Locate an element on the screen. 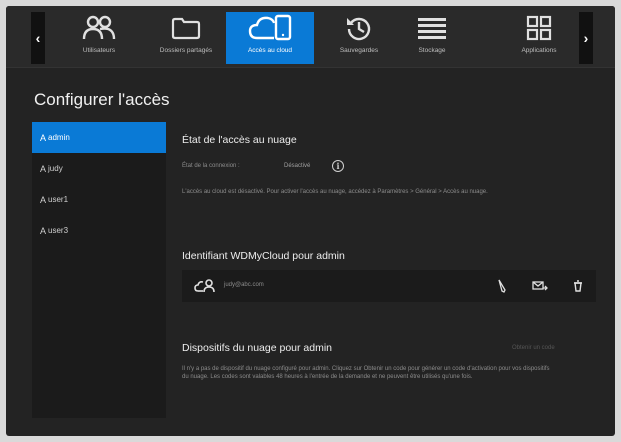 The height and width of the screenshot is (442, 621). user-list-item-judy: Ajudy is located at coordinates (99, 168).